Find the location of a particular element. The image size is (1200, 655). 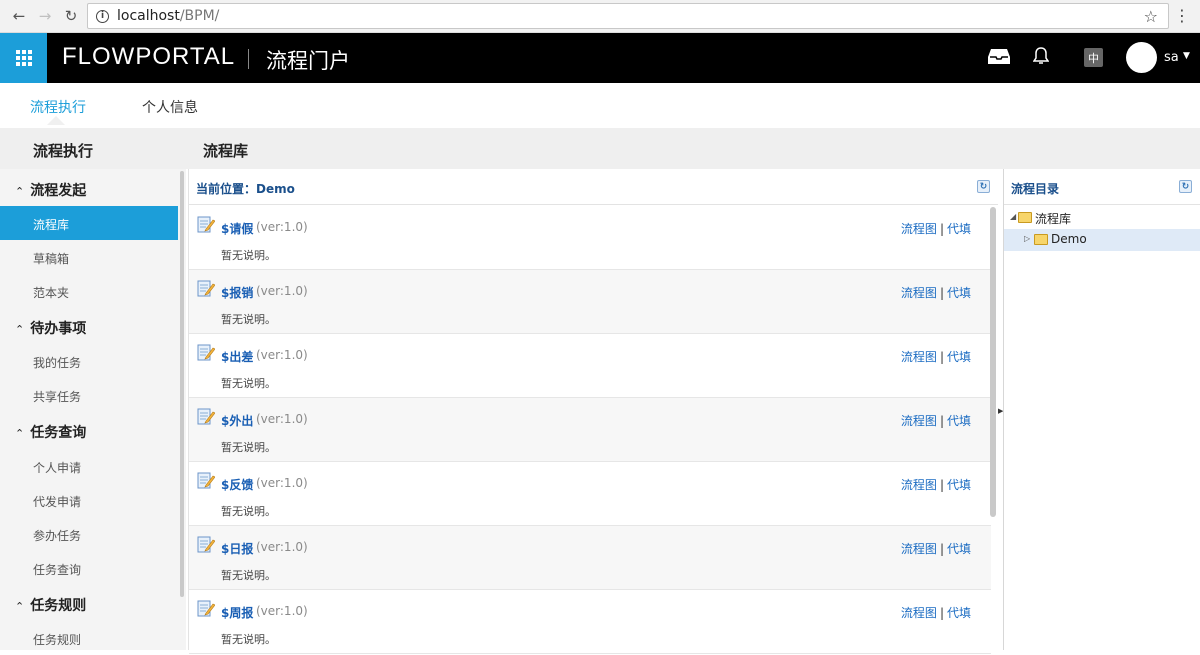

avatar is located at coordinates (1141, 57).